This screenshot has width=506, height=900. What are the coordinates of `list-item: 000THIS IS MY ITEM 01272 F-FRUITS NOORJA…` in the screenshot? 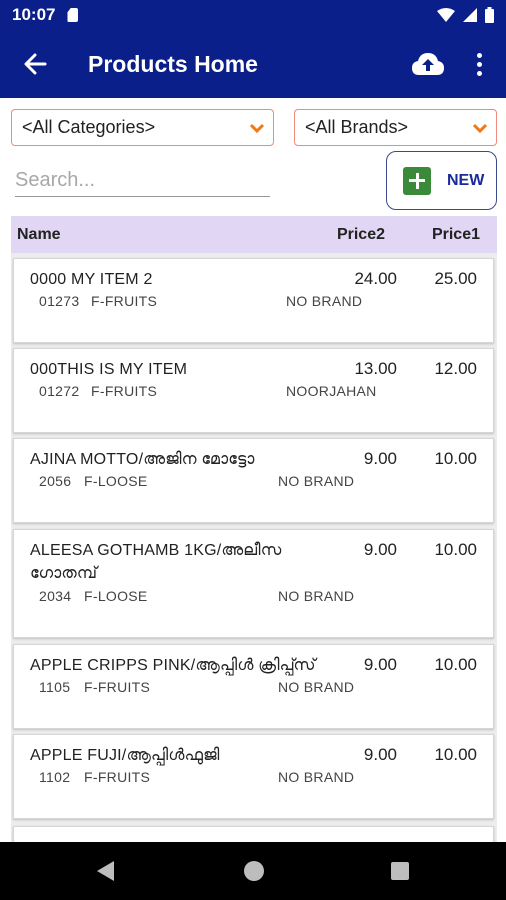 It's located at (253, 390).